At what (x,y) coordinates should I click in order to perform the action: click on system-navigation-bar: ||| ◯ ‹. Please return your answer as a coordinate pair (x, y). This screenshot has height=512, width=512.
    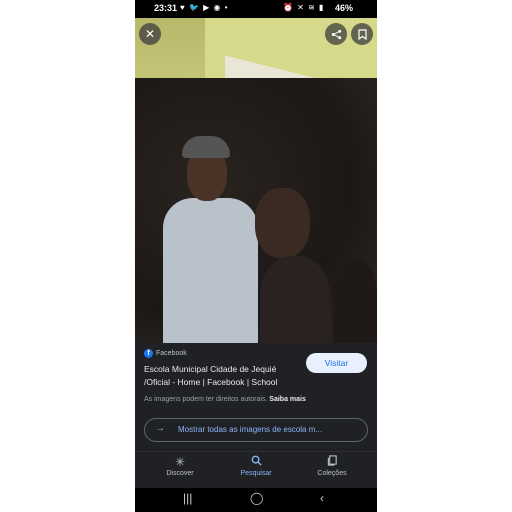
    Looking at the image, I should click on (256, 500).